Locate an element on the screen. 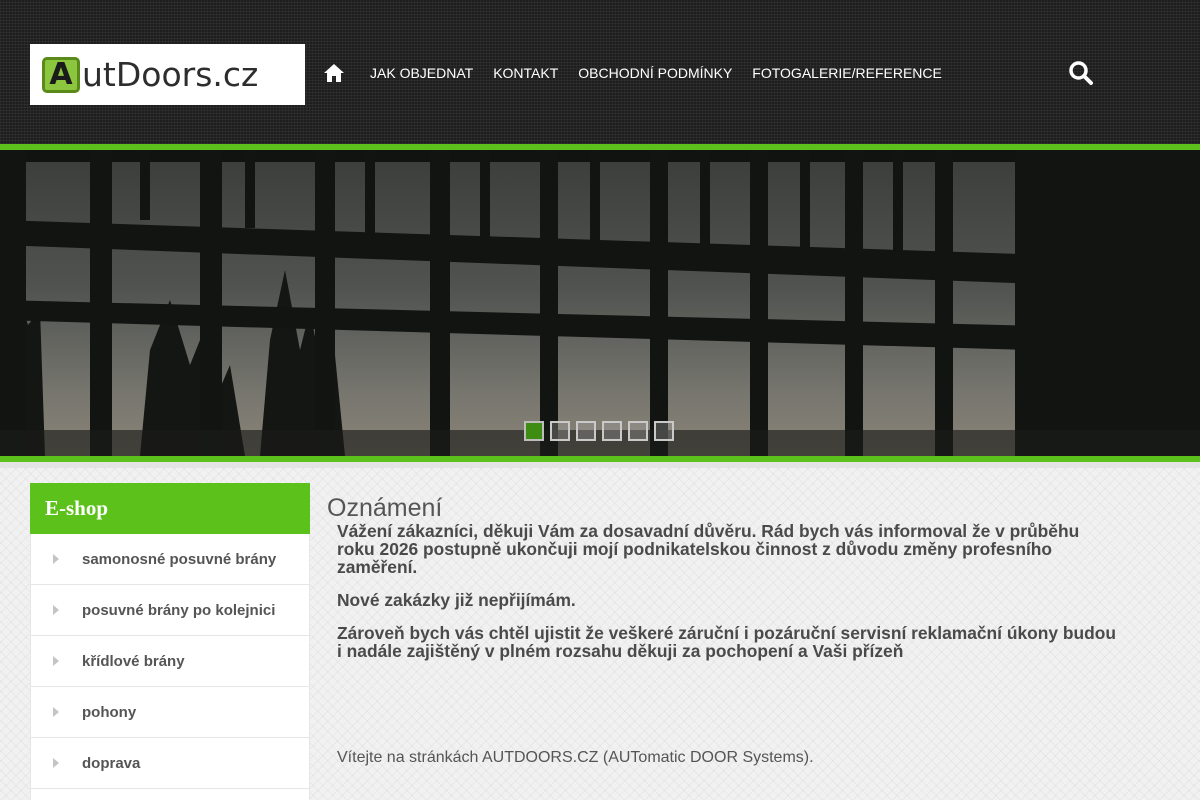 This screenshot has height=800, width=1200. sidebar-item-label: křídlové brány is located at coordinates (133, 661).